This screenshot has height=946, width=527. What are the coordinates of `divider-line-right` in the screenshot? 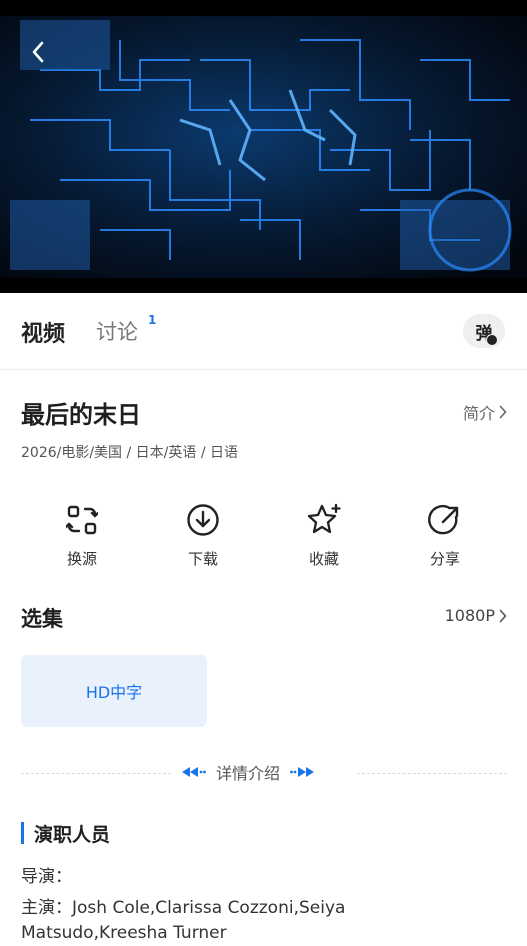 It's located at (432, 773).